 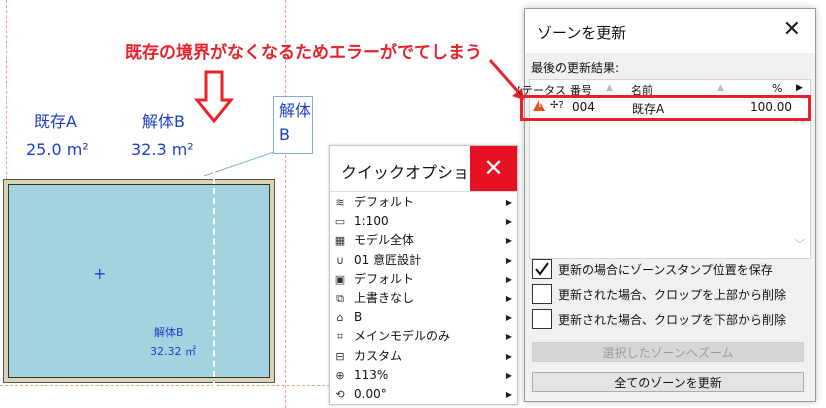 I want to click on boundary-dashed-line, so click(x=214, y=257).